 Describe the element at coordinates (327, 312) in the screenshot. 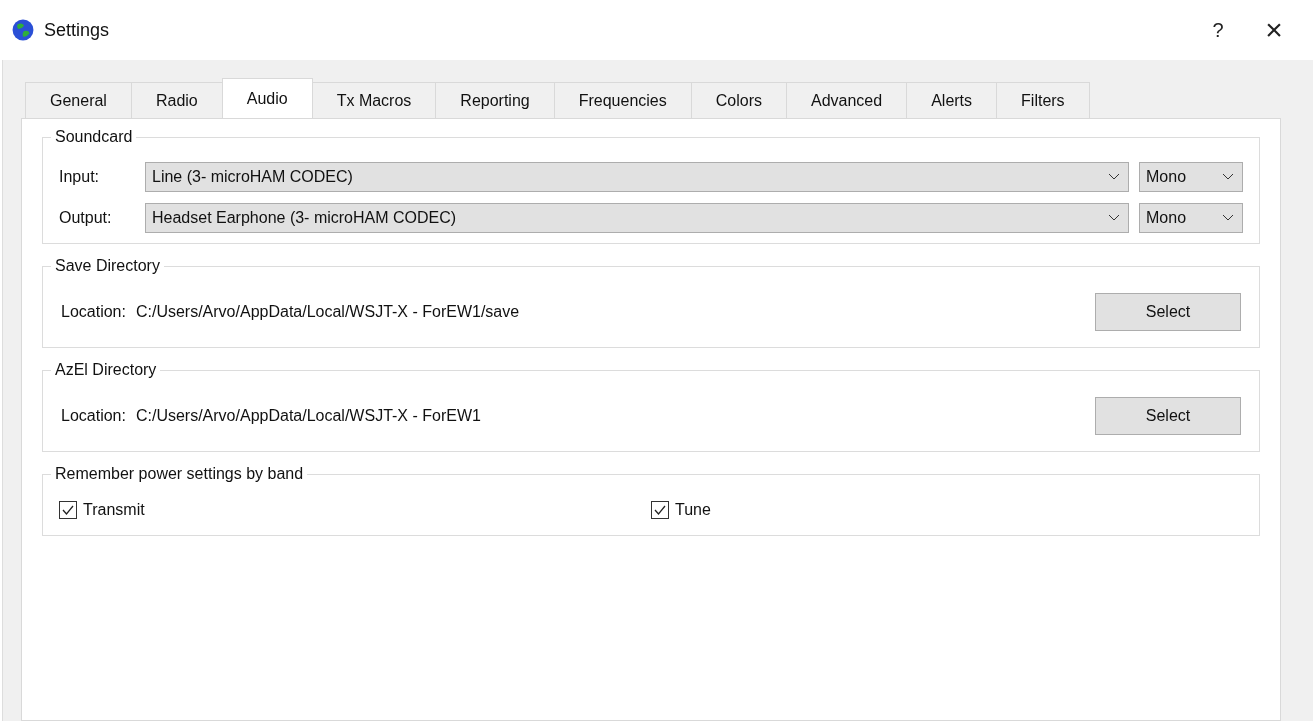

I see `path-text: C:/Users/Arvo/AppData/Local/WSJT-X - ForEW1/save` at that location.